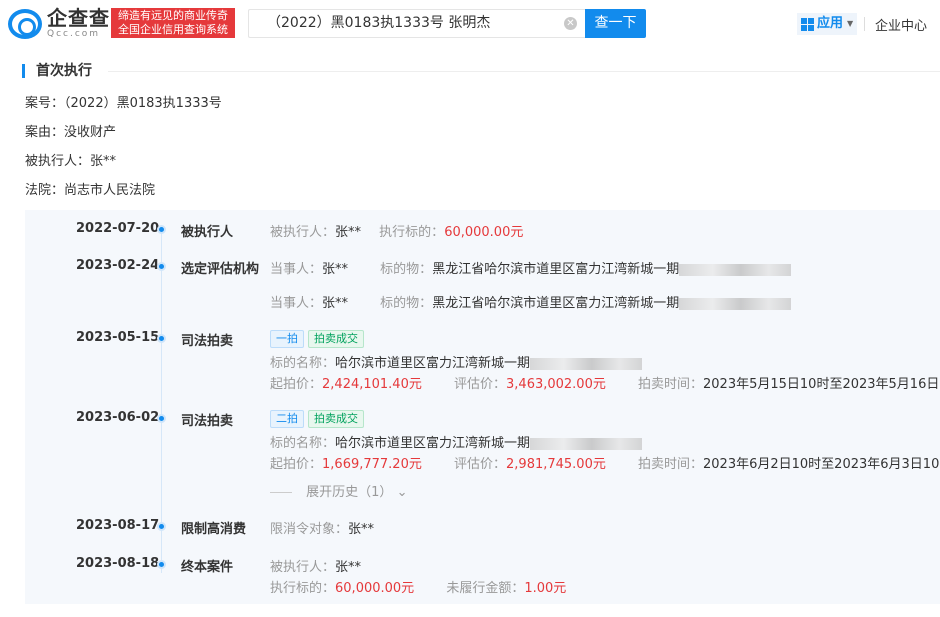 The image size is (940, 617). I want to click on event-type: 被执行人, so click(207, 232).